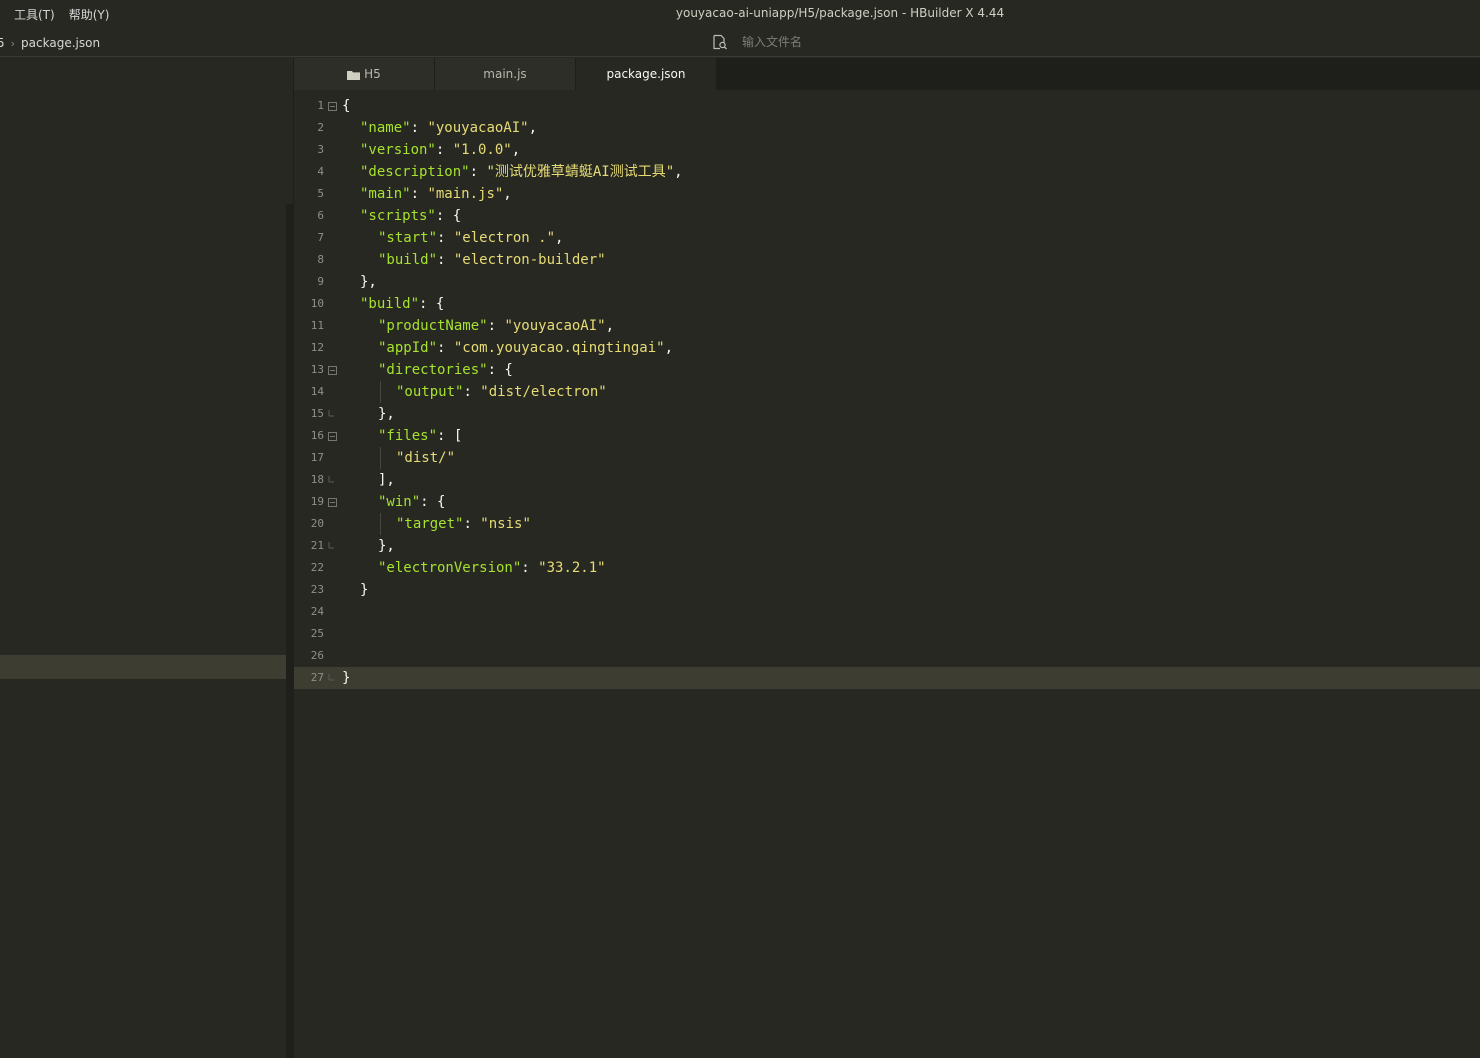 This screenshot has height=1058, width=1480. I want to click on code-text: "directories": {, so click(445, 370).